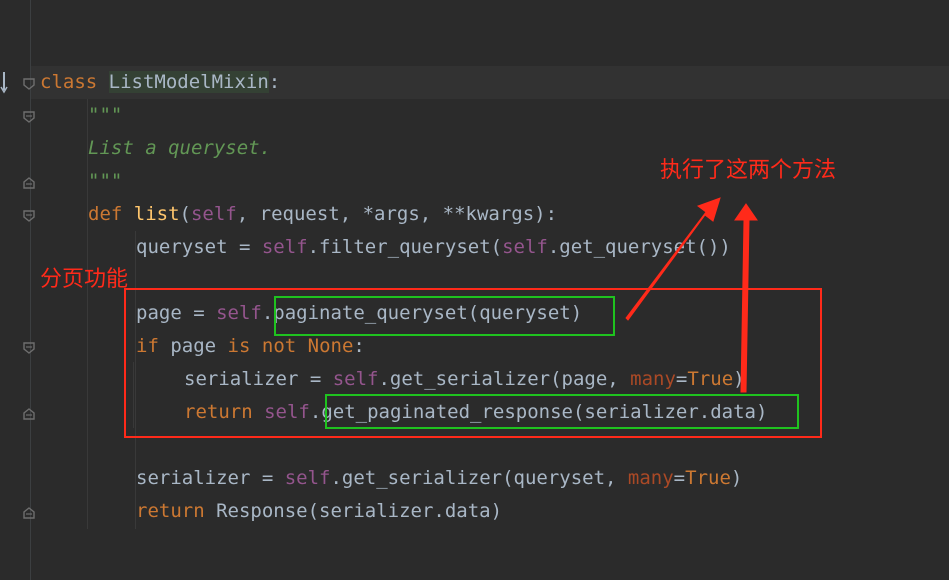 The height and width of the screenshot is (580, 949). I want to click on methods-label: 执行了这两个方法, so click(748, 170).